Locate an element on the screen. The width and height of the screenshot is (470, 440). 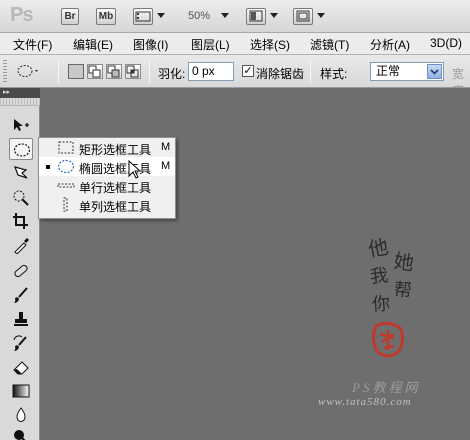
watermark-url: www.tata580.com is located at coordinates (365, 402).